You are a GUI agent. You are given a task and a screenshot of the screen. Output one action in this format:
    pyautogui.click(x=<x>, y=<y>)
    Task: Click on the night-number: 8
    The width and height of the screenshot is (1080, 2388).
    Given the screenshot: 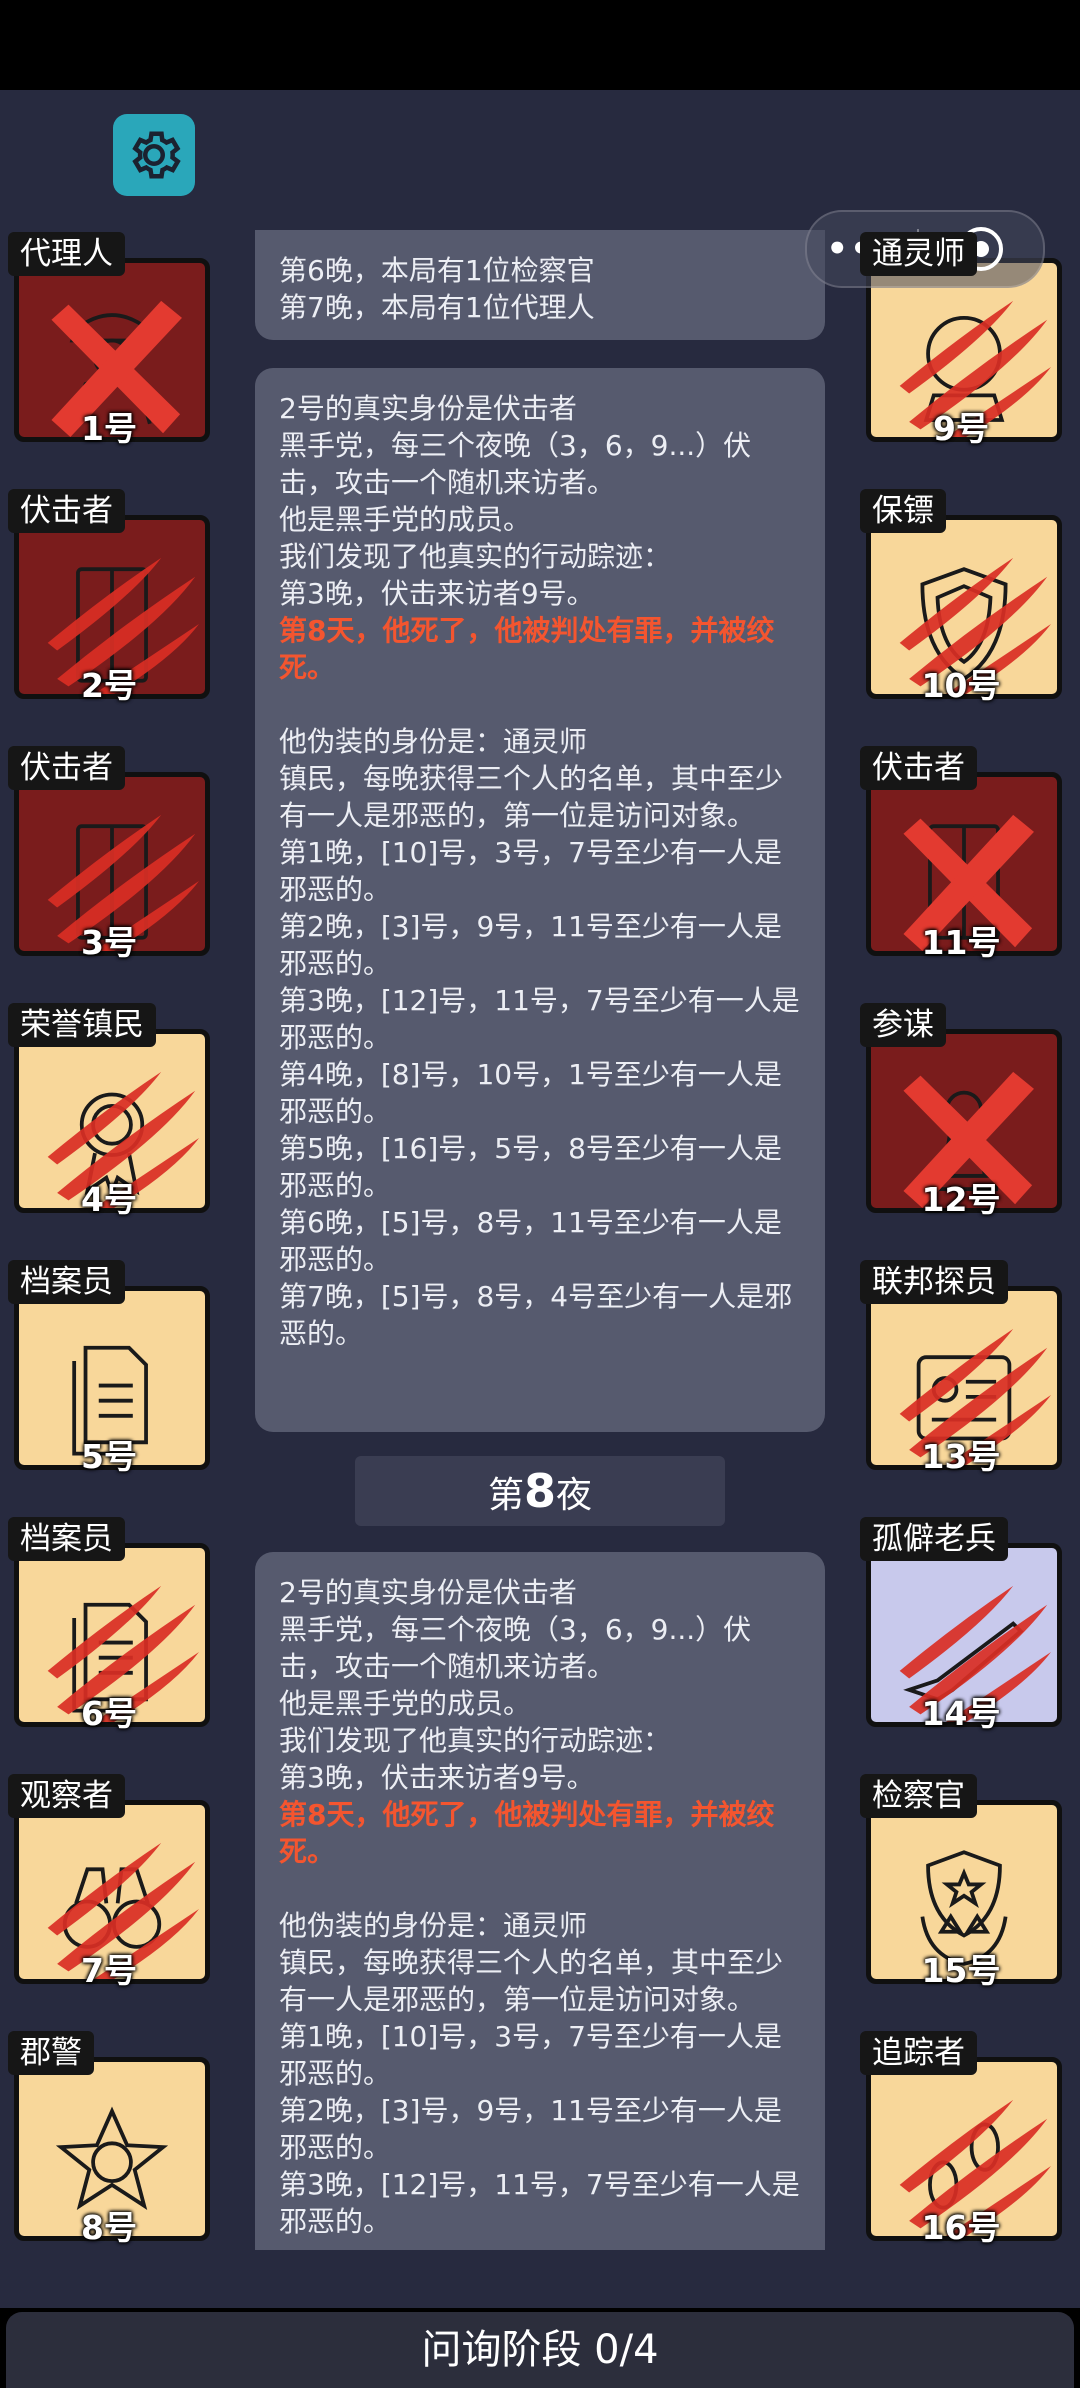 What is the action you would take?
    pyautogui.click(x=539, y=1491)
    